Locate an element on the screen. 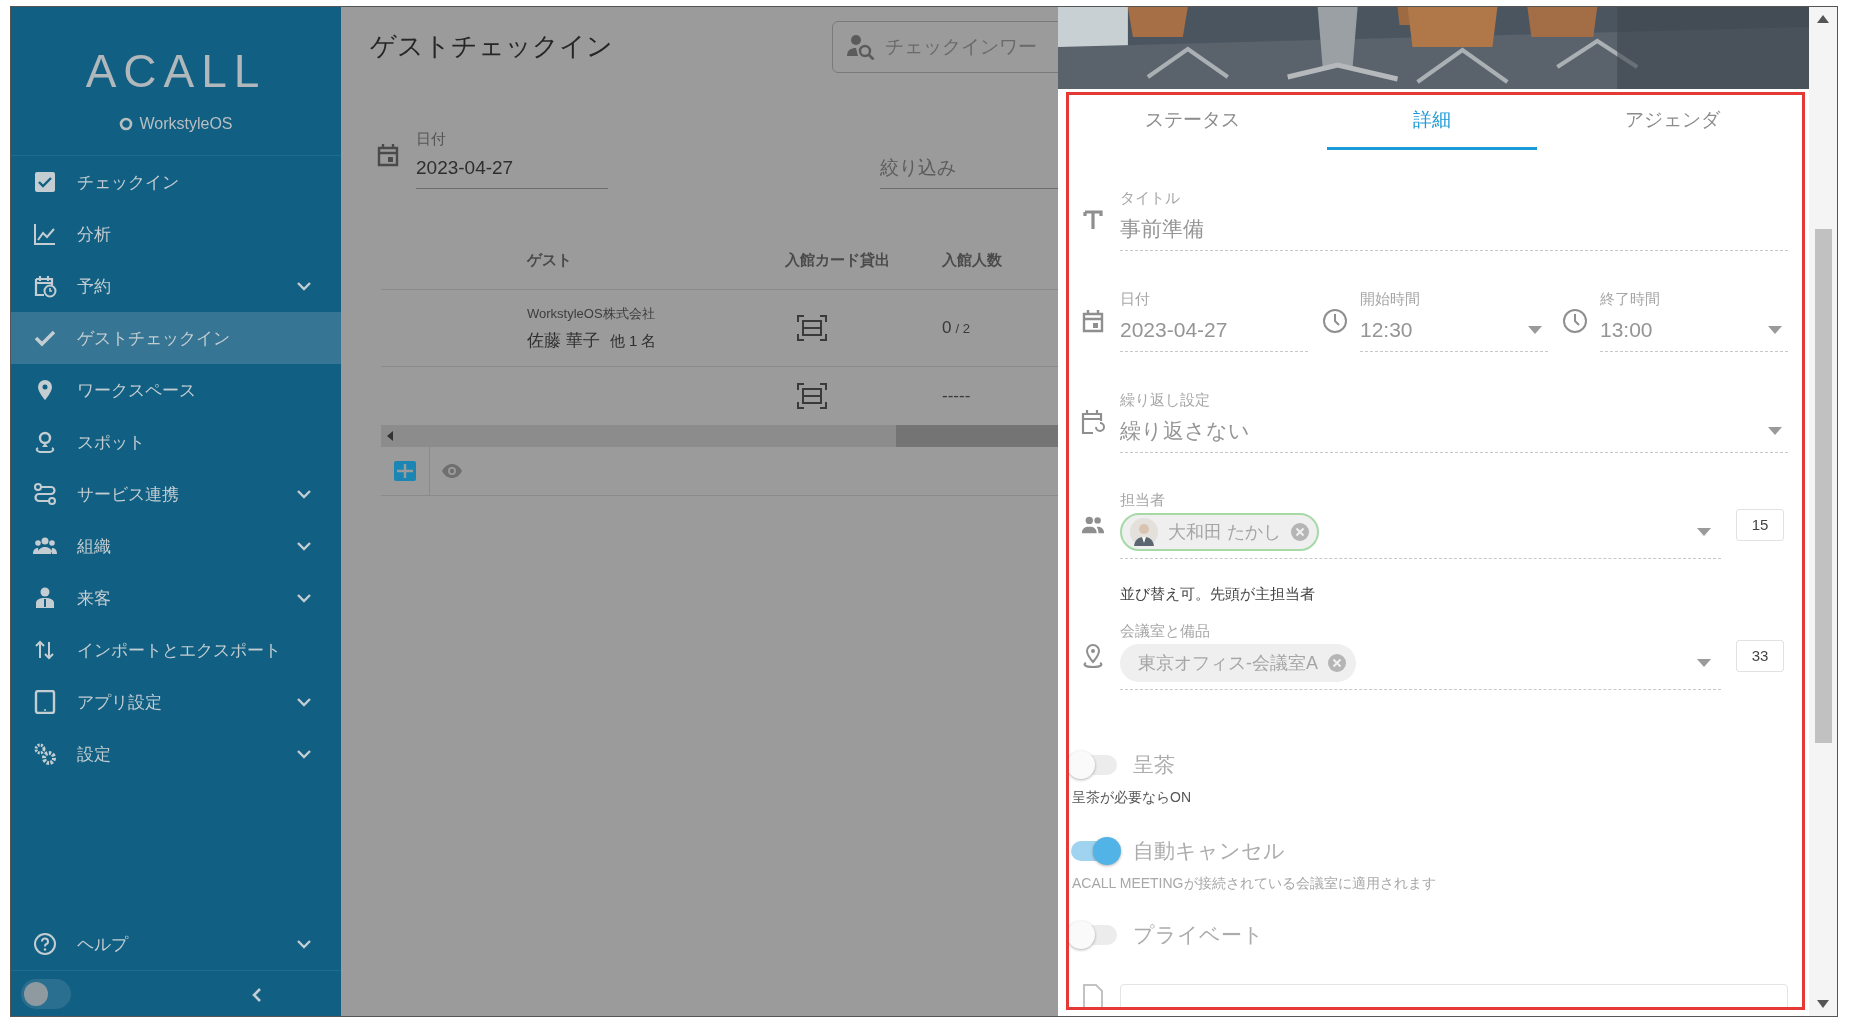 The image size is (1862, 1021). ring-icon is located at coordinates (126, 124).